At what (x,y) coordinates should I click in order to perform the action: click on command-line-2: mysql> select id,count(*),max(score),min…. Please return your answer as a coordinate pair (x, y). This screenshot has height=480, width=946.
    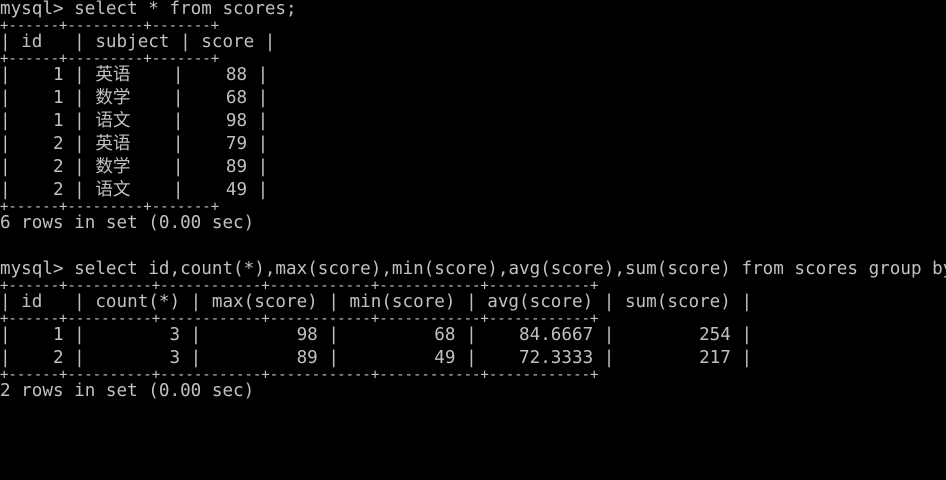
    Looking at the image, I should click on (473, 269).